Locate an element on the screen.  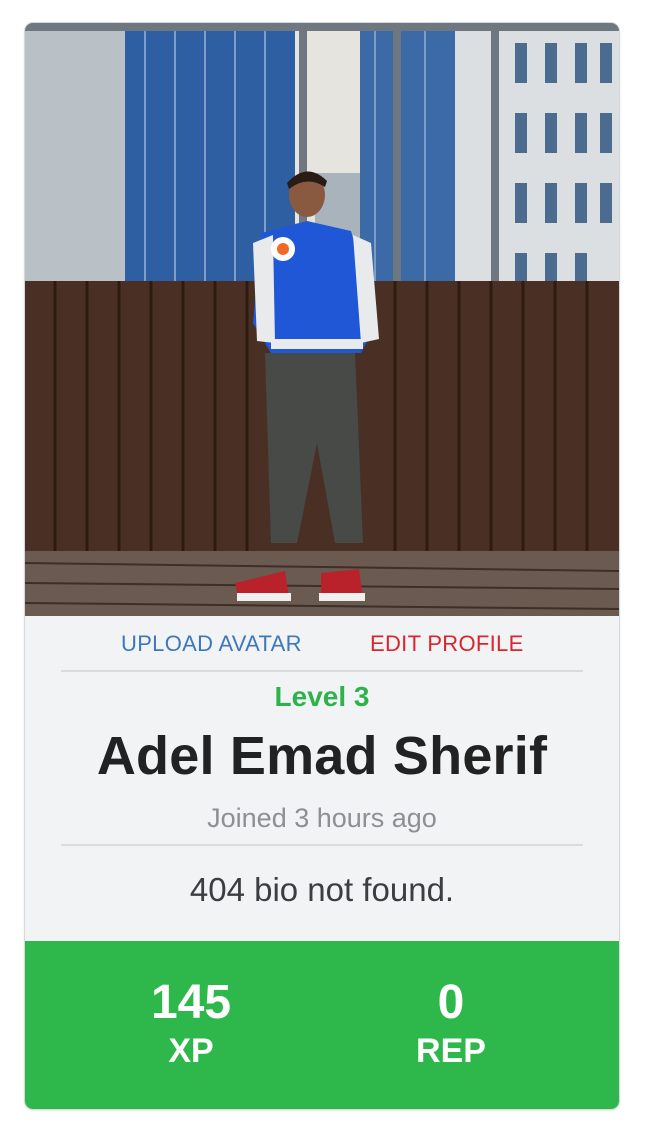
xp-stat: 145 XP is located at coordinates (191, 1023).